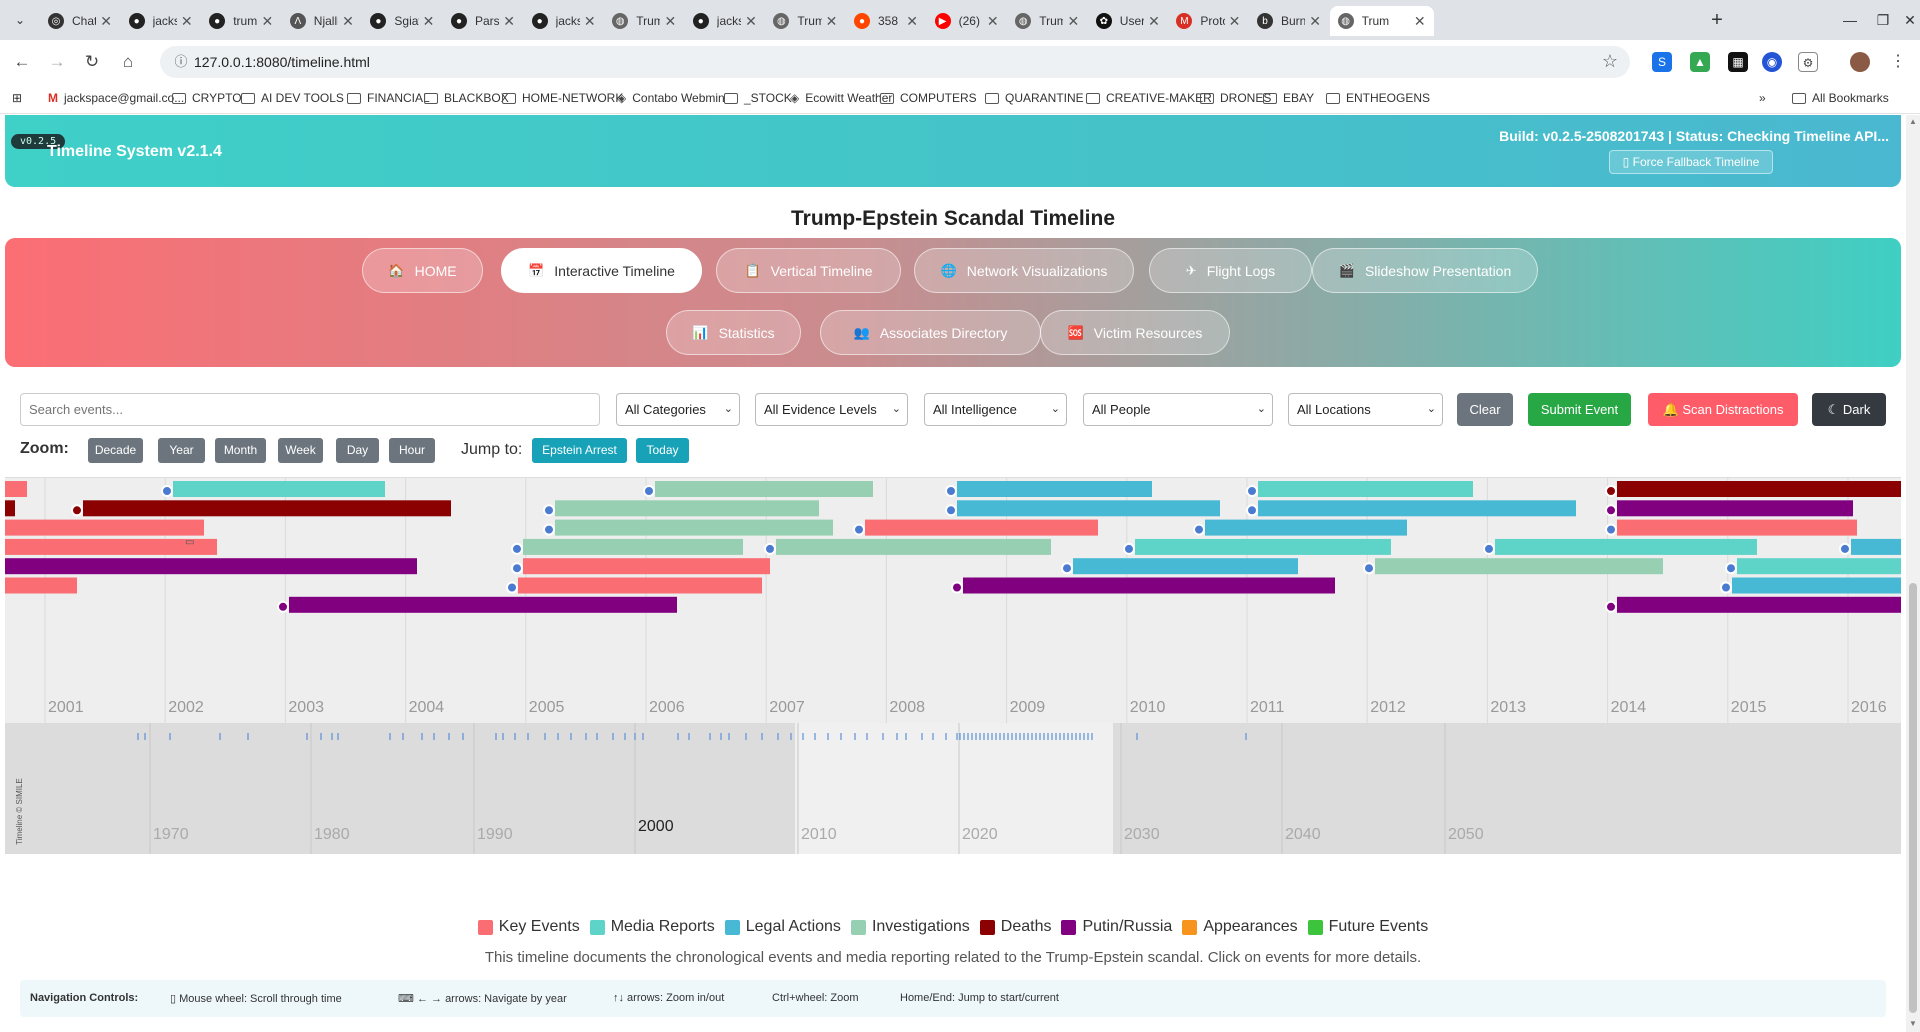  Describe the element at coordinates (483, 21) in the screenshot. I see `browser-tab: ● Parse✕` at that location.